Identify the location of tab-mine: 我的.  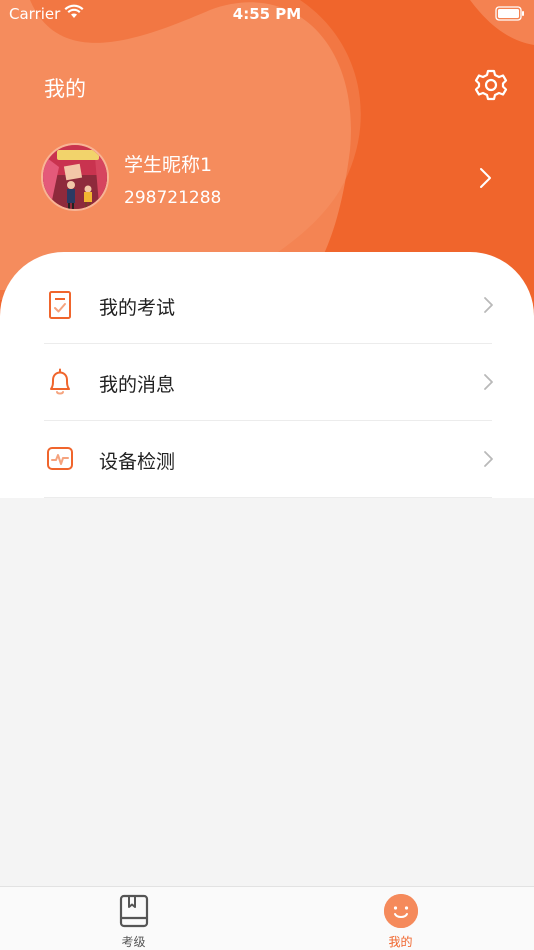
(400, 918).